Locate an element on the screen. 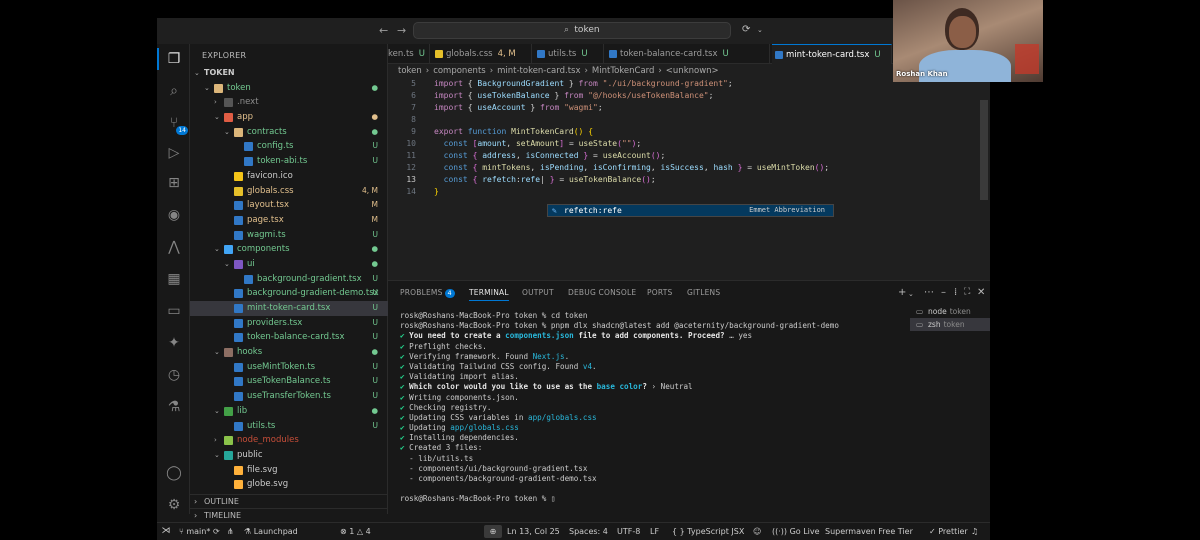  tree-file: useTransferToken.ts U is located at coordinates (289, 396).